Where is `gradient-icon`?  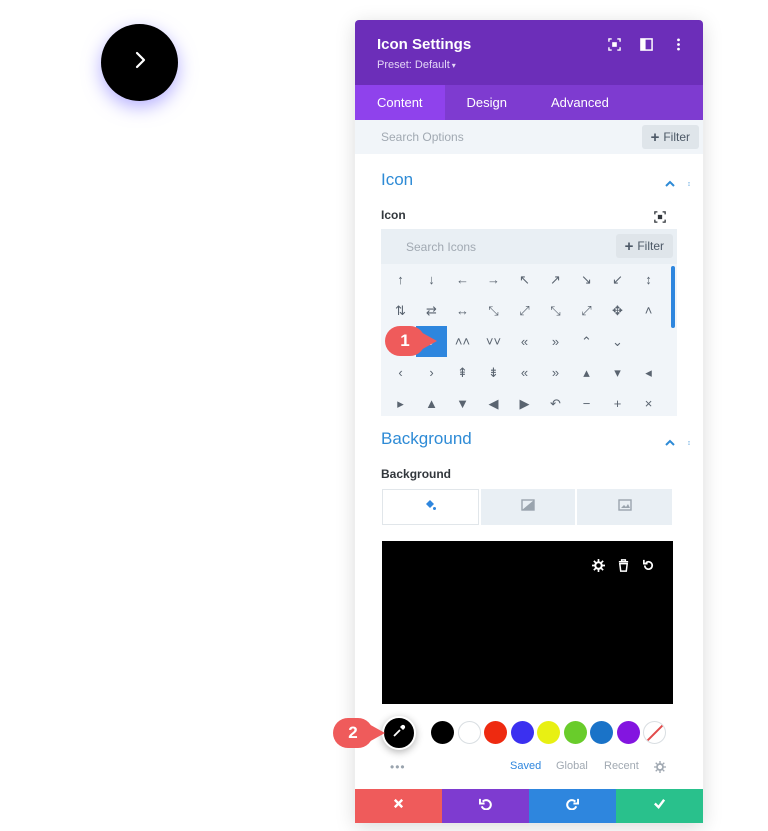 gradient-icon is located at coordinates (528, 507).